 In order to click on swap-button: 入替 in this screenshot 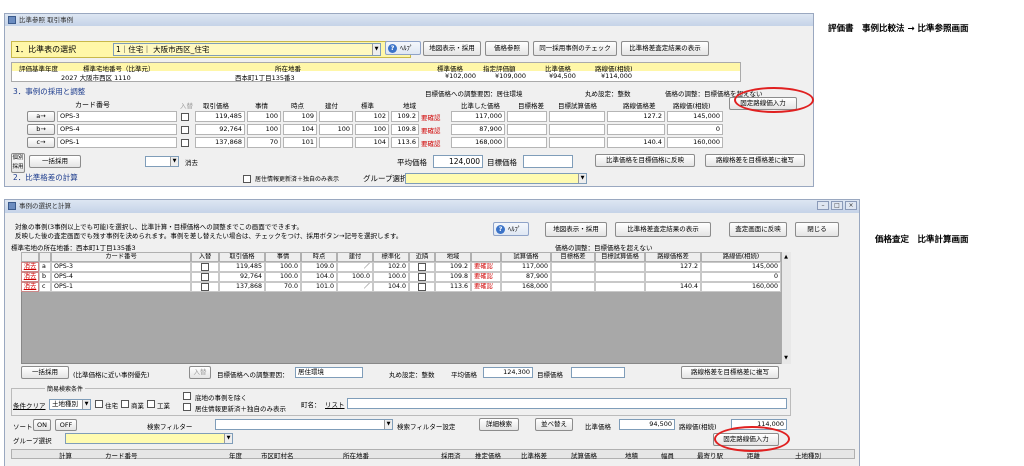, I will do `click(200, 372)`.